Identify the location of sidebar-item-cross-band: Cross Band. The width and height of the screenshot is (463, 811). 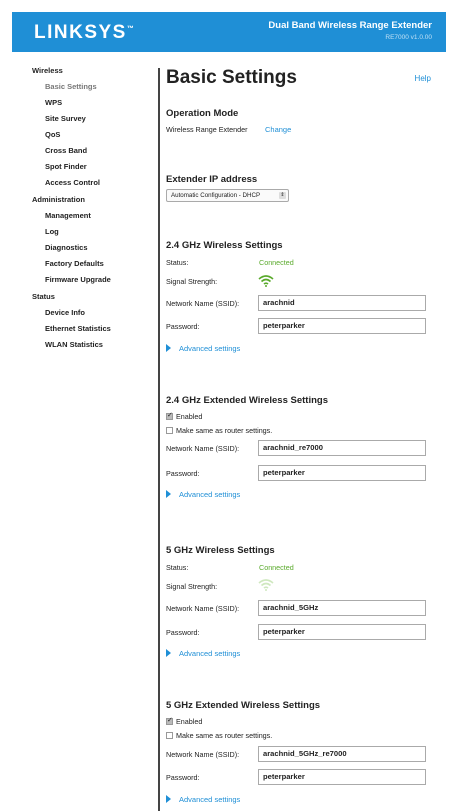
(66, 150).